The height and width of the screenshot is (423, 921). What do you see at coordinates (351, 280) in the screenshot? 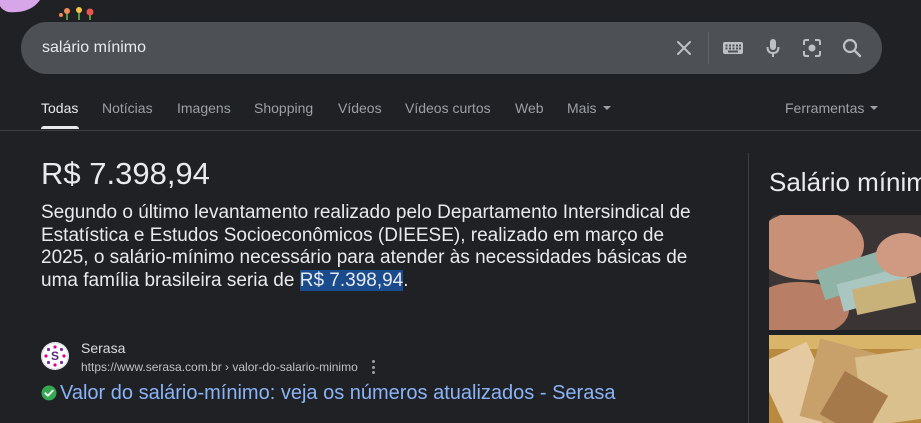
I see `snippet-highlight: R$ 7.398,94` at bounding box center [351, 280].